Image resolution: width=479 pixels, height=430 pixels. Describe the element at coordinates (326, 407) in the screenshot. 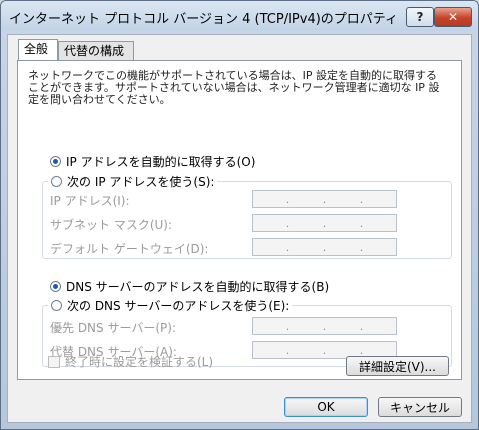

I see `ok-button: OK` at that location.